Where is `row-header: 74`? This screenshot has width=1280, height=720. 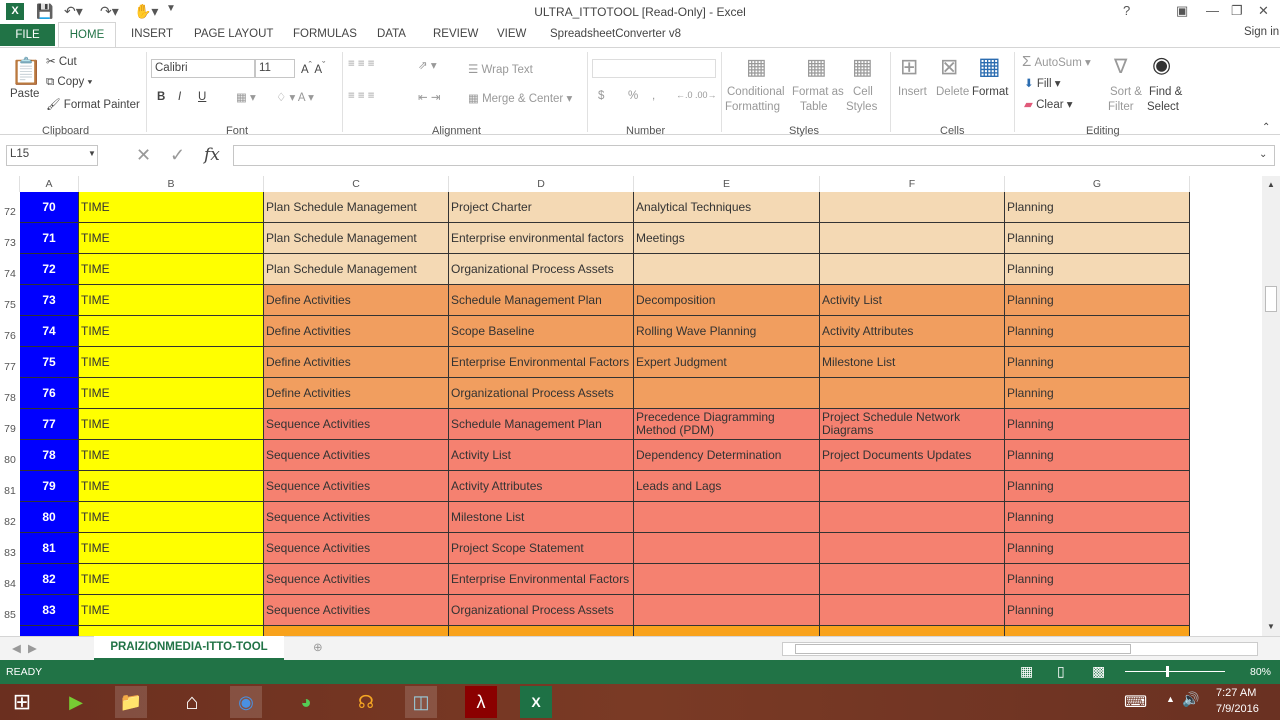
row-header: 74 is located at coordinates (10, 274).